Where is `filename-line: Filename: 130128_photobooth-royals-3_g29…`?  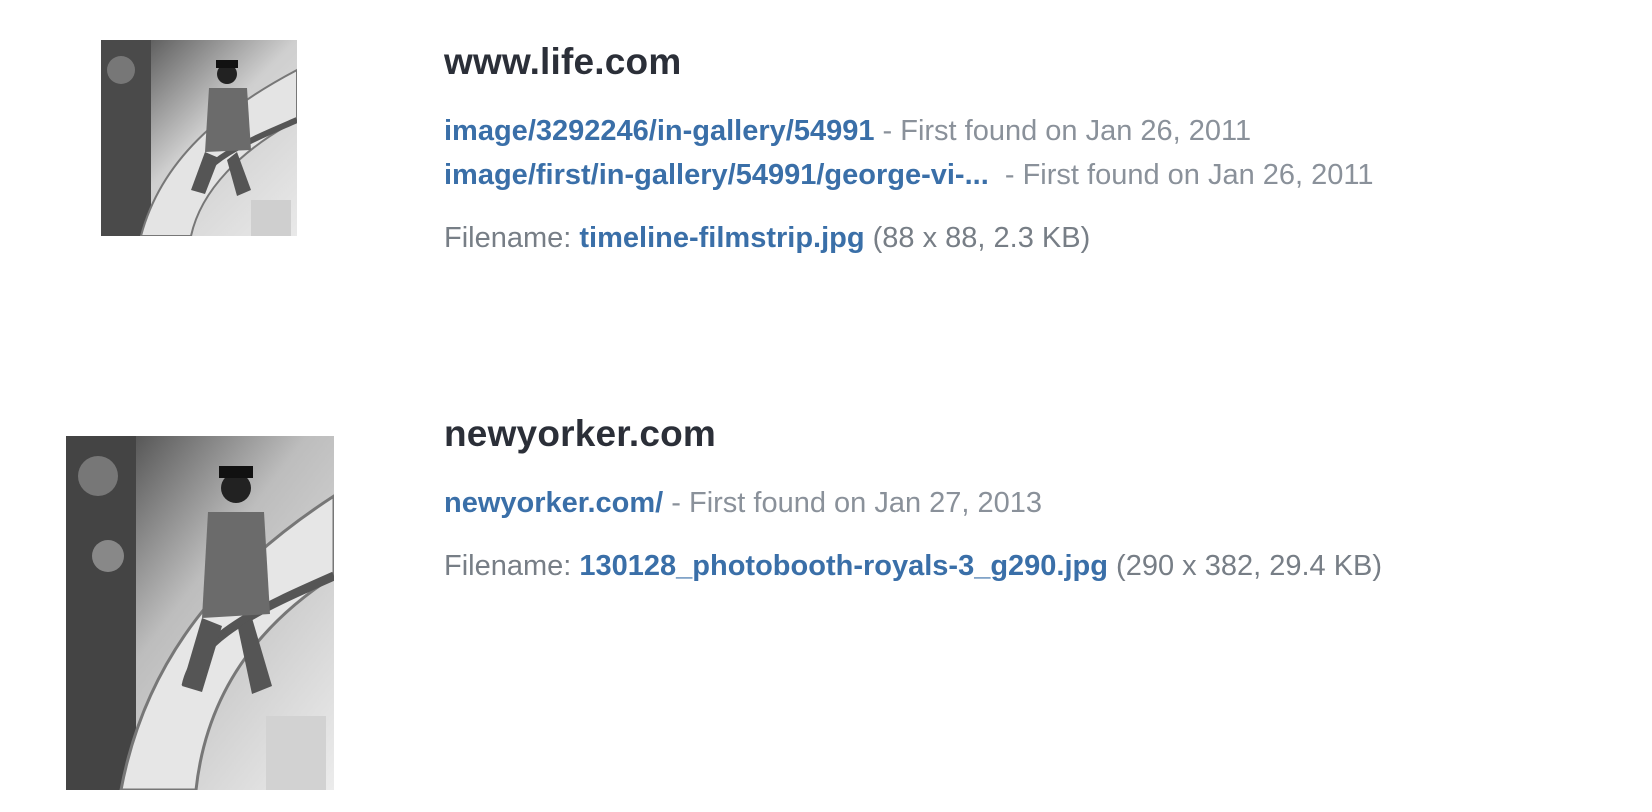 filename-line: Filename: 130128_photobooth-royals-3_g29… is located at coordinates (1034, 566).